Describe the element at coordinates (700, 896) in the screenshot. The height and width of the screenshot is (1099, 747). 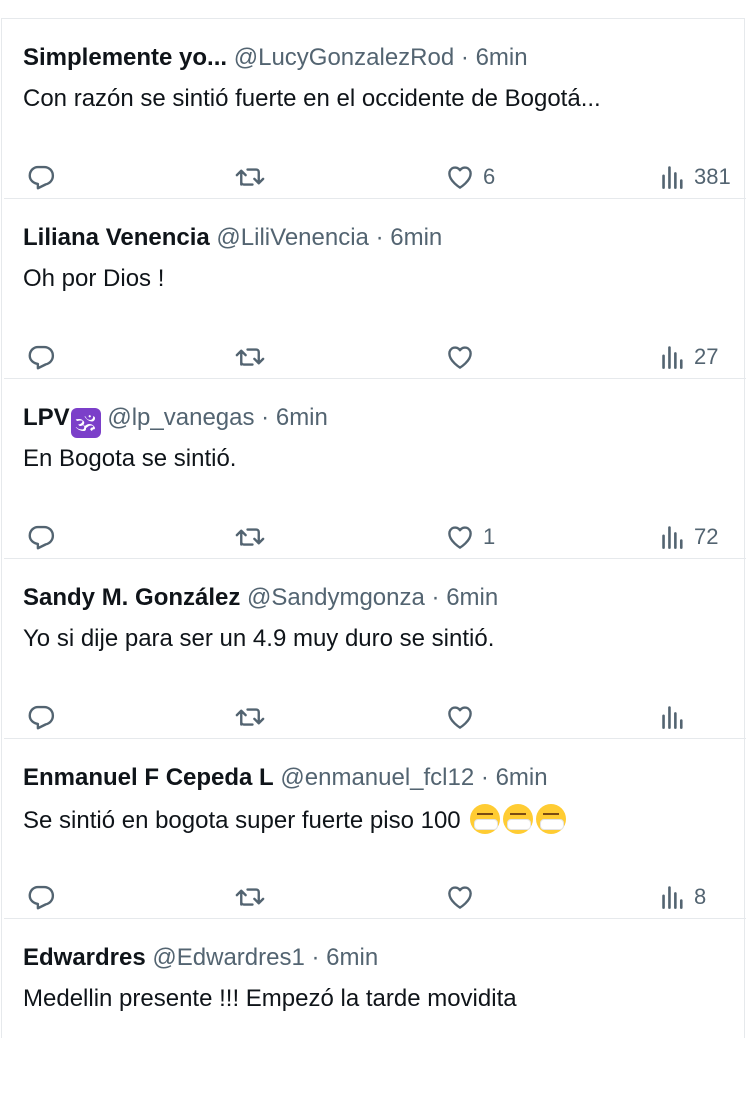
I see `view-count: 8` at that location.